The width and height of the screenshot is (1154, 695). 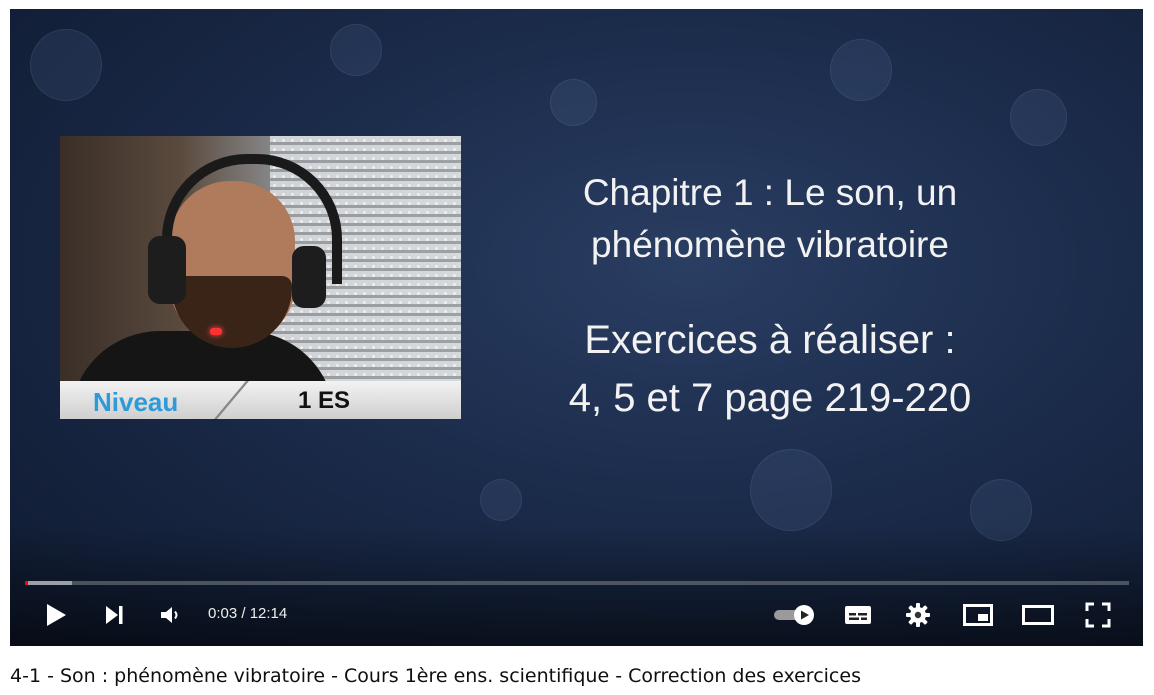 What do you see at coordinates (324, 400) in the screenshot?
I see `level-value: 1 ES` at bounding box center [324, 400].